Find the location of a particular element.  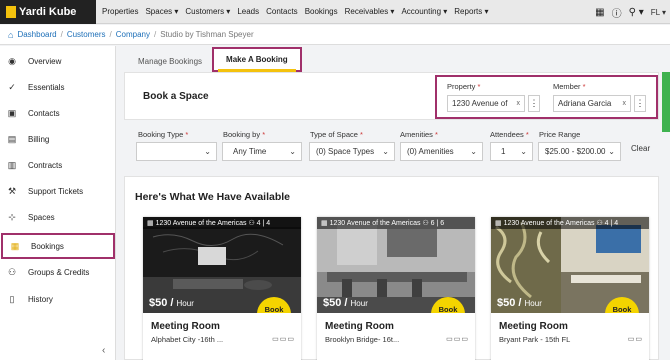

tab-manage-bookings: Manage Bookings is located at coordinates (170, 64).